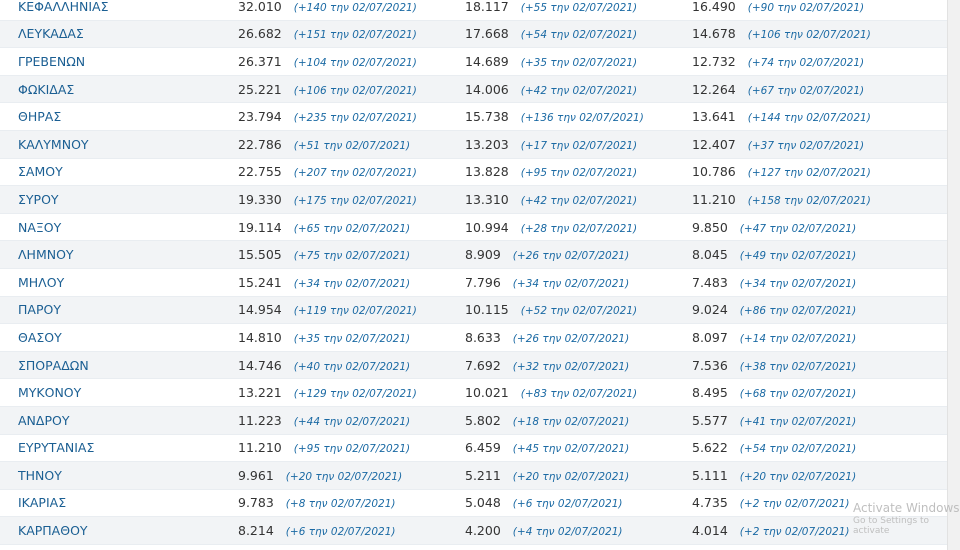  I want to click on completed-cell: 14.678 (+106 την 02/07/2021), so click(820, 33).